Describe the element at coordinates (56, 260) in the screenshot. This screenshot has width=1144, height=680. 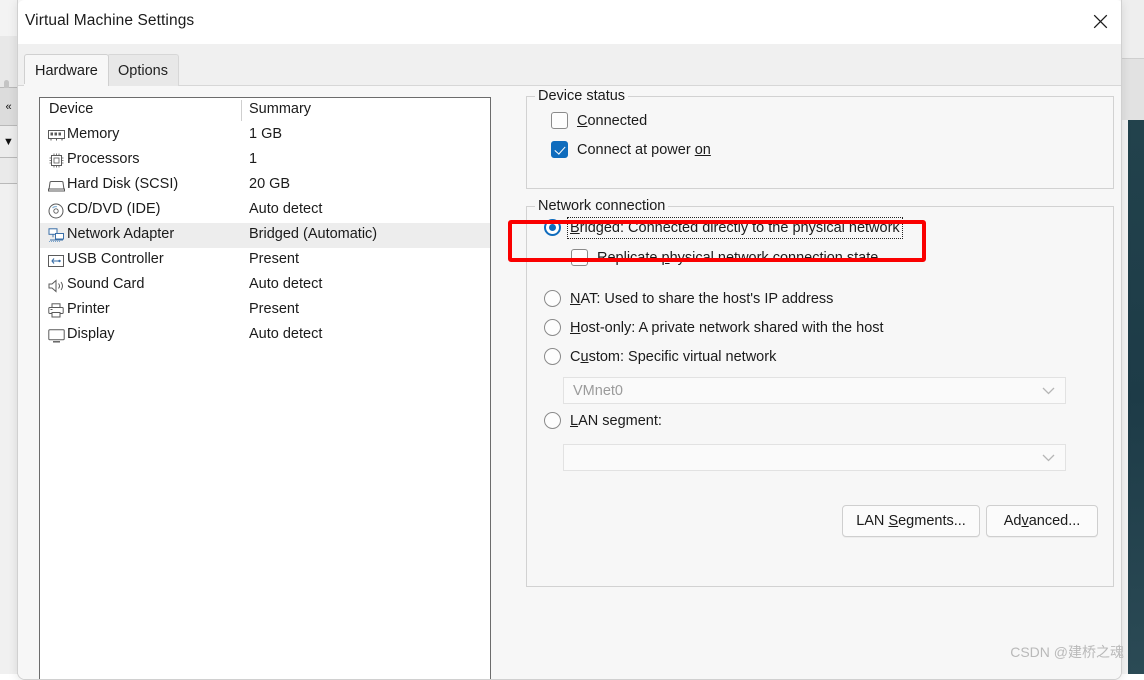
I see `usb-icon` at that location.